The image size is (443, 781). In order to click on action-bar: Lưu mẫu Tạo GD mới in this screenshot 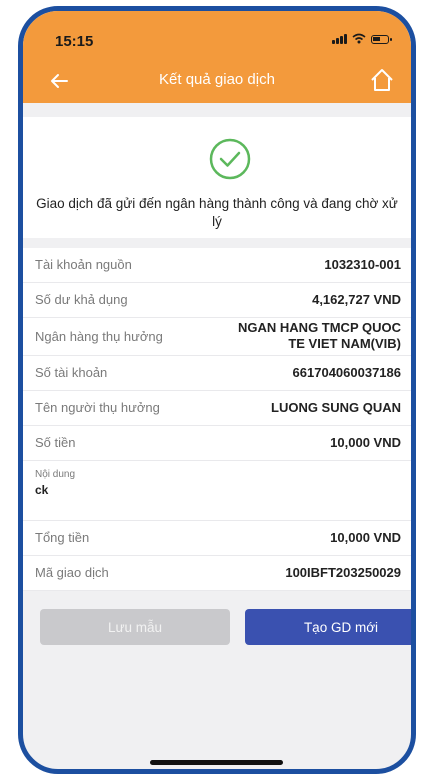, I will do `click(217, 629)`.